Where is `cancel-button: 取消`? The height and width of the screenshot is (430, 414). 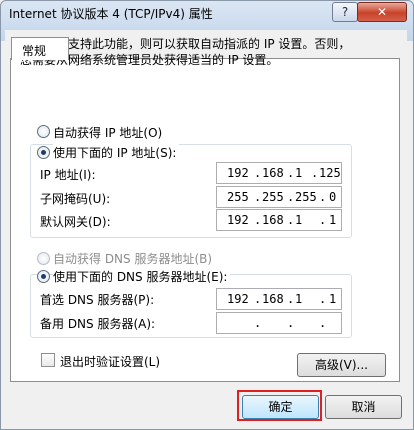 cancel-button: 取消 is located at coordinates (363, 407).